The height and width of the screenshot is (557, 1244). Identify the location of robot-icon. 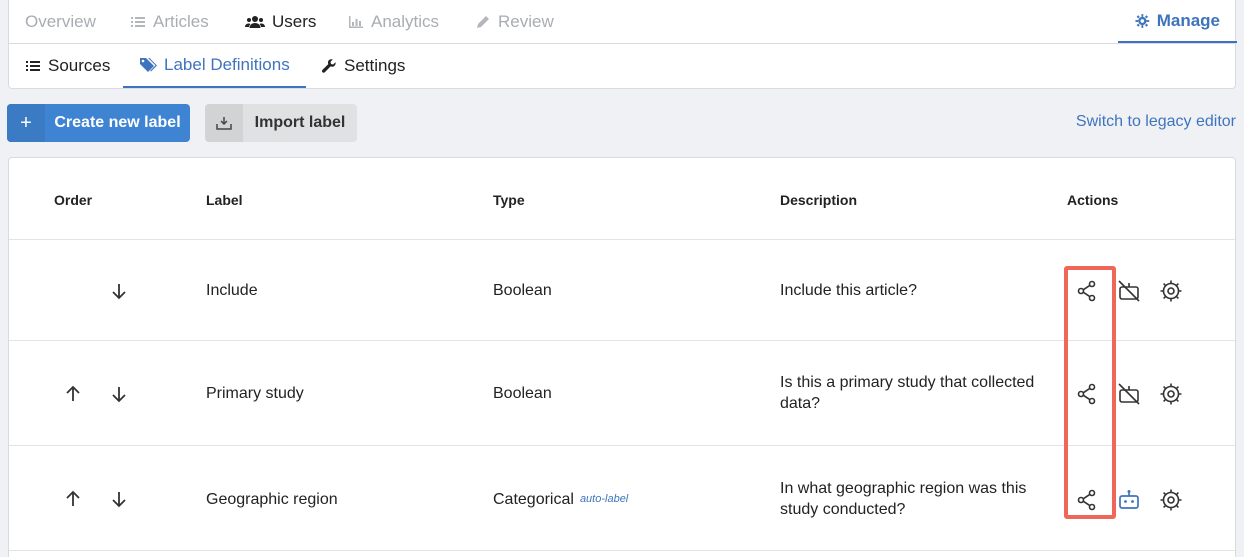
(1129, 500).